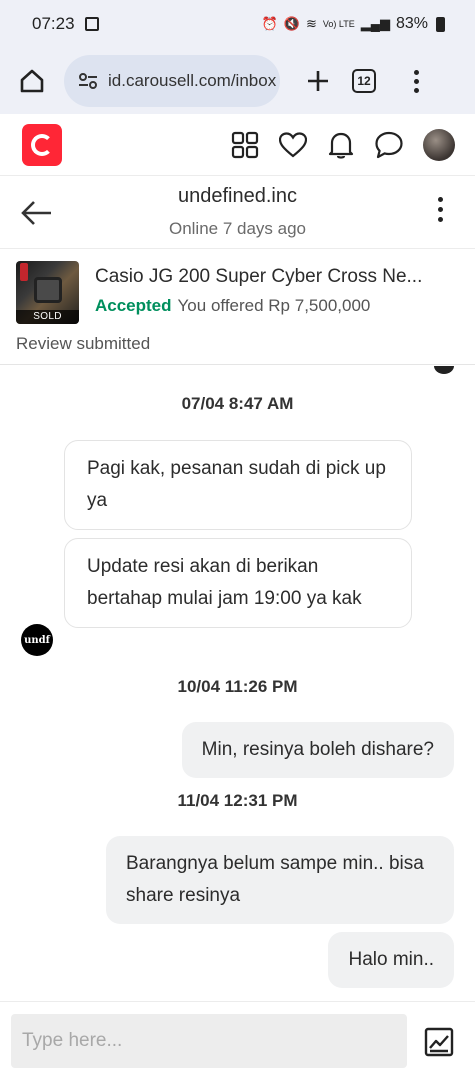 This screenshot has height=1080, width=475. What do you see at coordinates (291, 23) in the screenshot?
I see `mute-icon: 🔇` at bounding box center [291, 23].